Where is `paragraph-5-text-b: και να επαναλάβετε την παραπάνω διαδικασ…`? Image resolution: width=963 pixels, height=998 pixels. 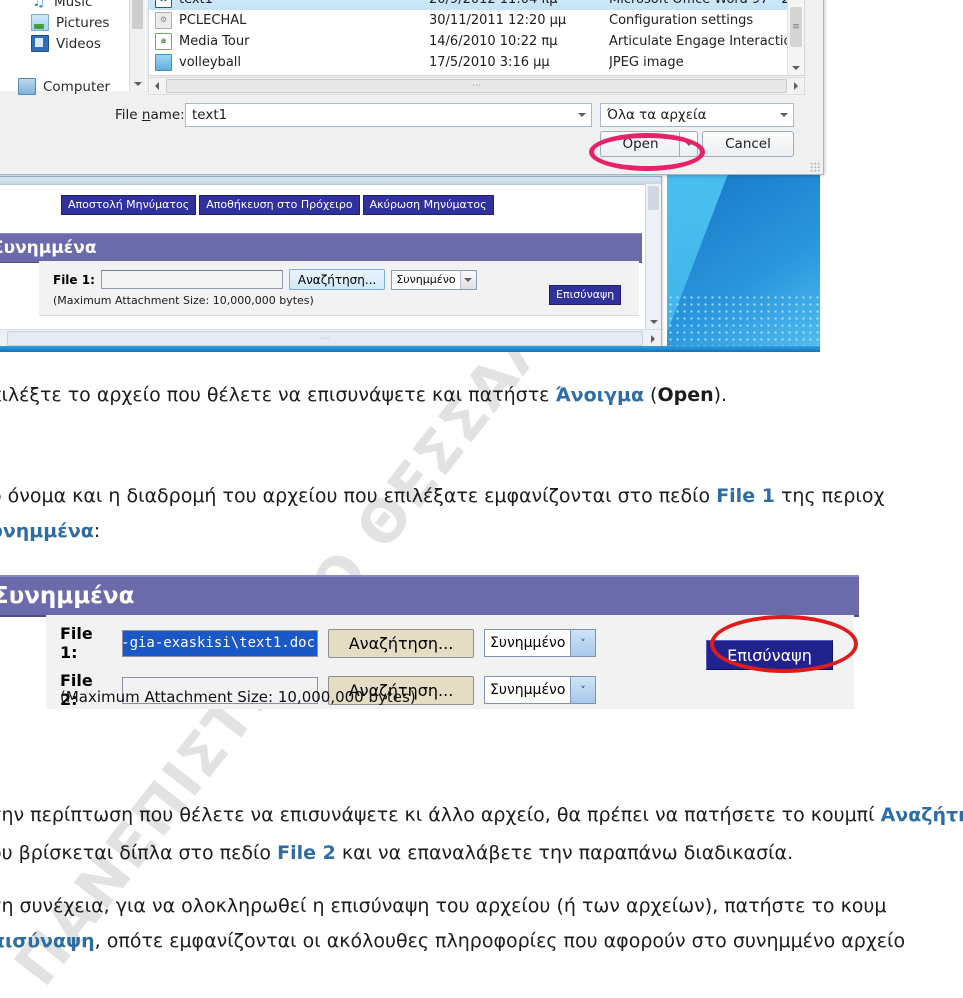
paragraph-5-text-b: και να επαναλάβετε την παραπάνω διαδικασ… is located at coordinates (564, 853).